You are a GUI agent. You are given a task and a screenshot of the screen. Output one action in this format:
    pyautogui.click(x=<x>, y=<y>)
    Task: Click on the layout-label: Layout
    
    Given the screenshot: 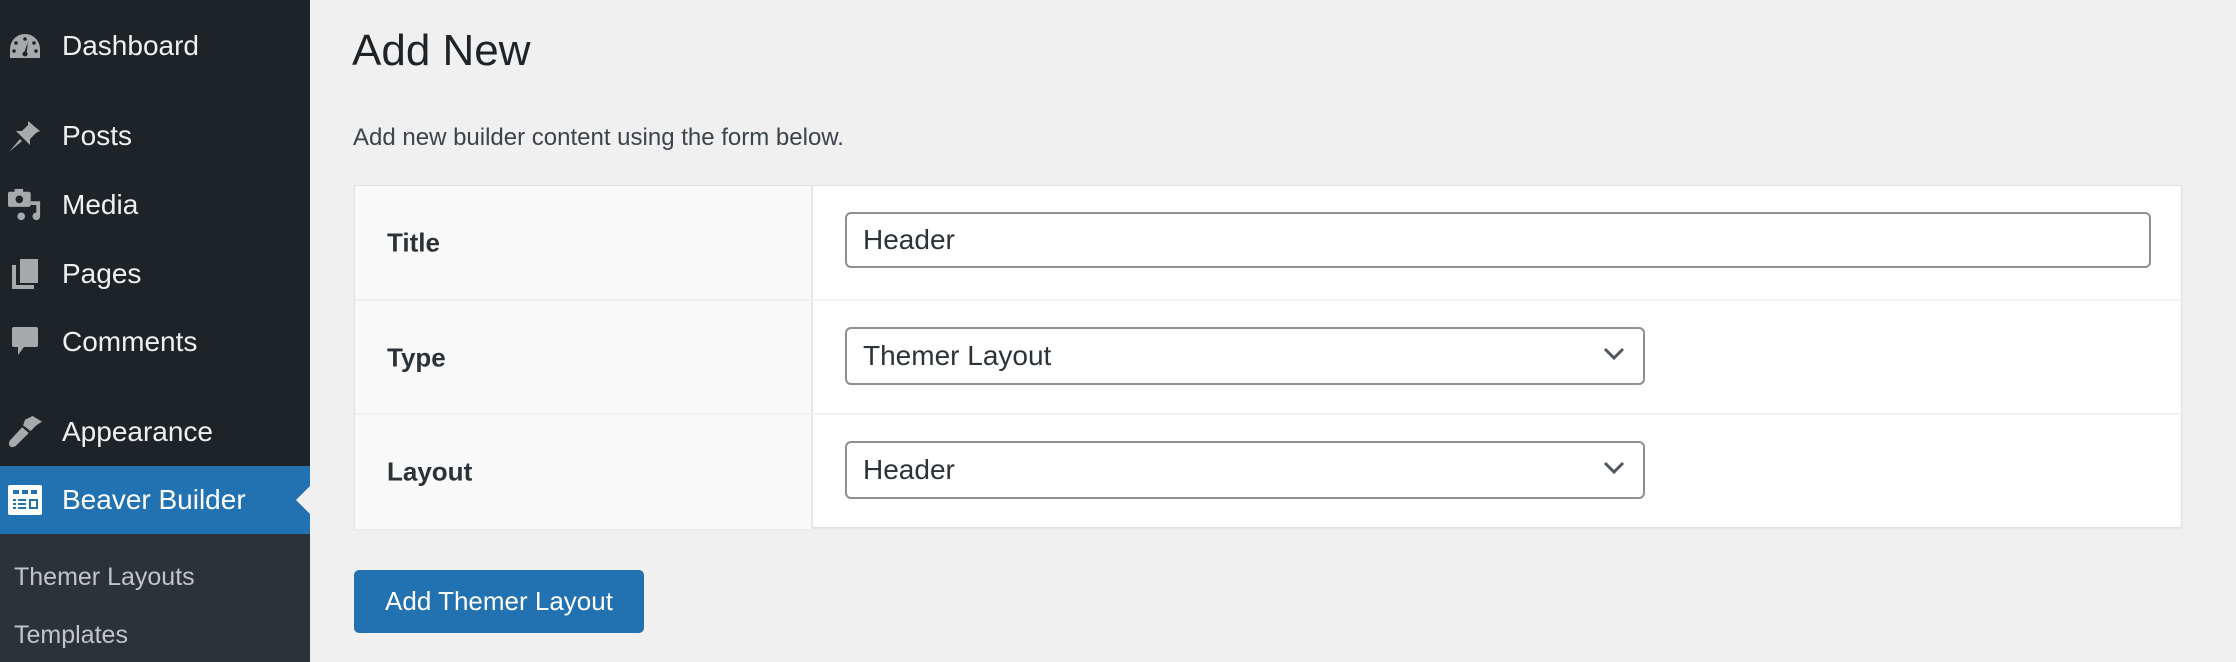 What is the action you would take?
    pyautogui.click(x=430, y=471)
    